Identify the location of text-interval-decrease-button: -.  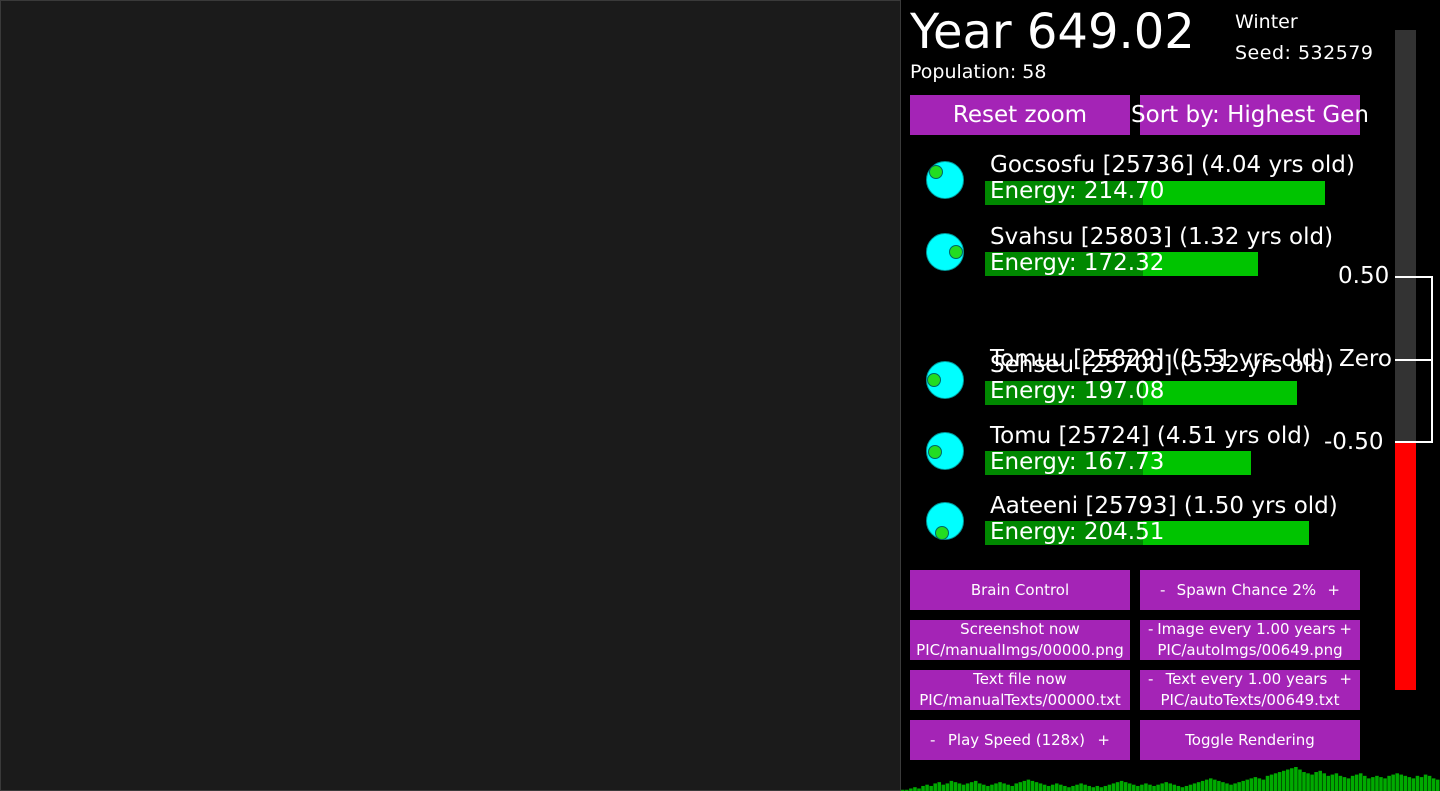
(1150, 679).